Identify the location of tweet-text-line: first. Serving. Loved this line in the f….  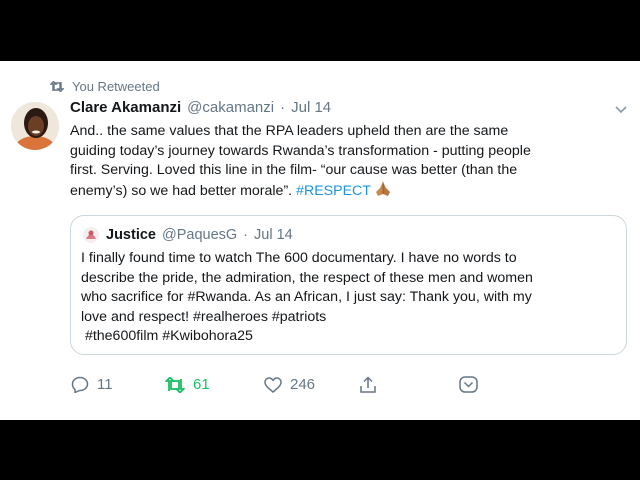
(294, 170).